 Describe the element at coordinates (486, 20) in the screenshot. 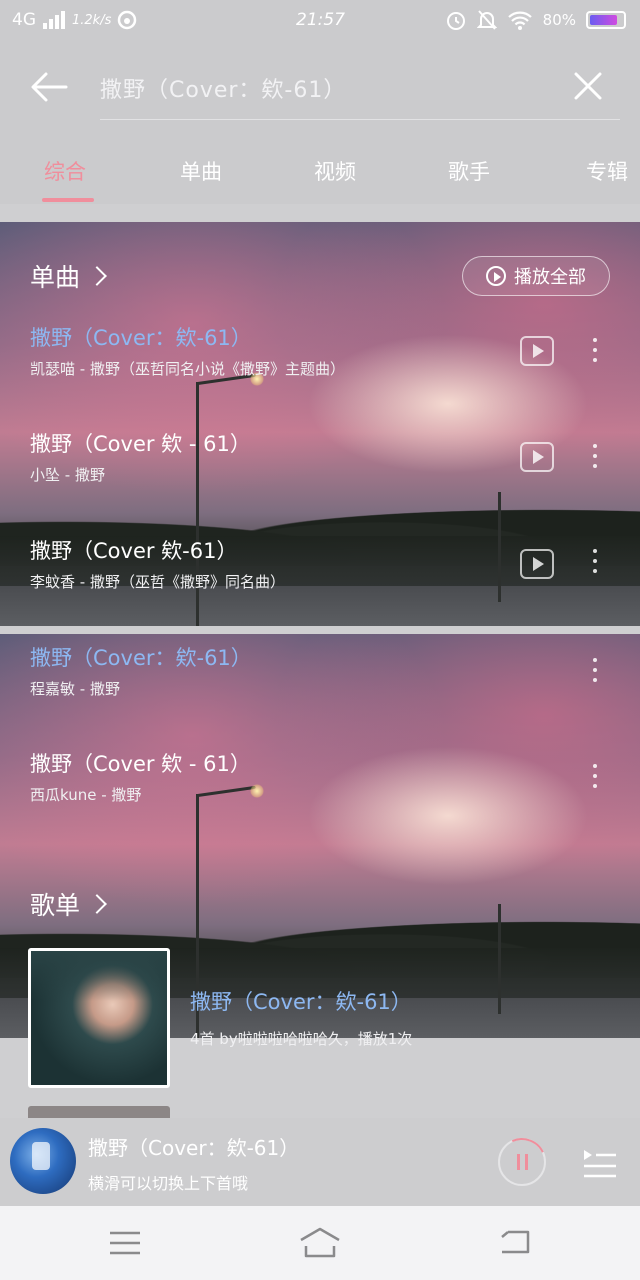

I see `mute-bell-icon` at that location.